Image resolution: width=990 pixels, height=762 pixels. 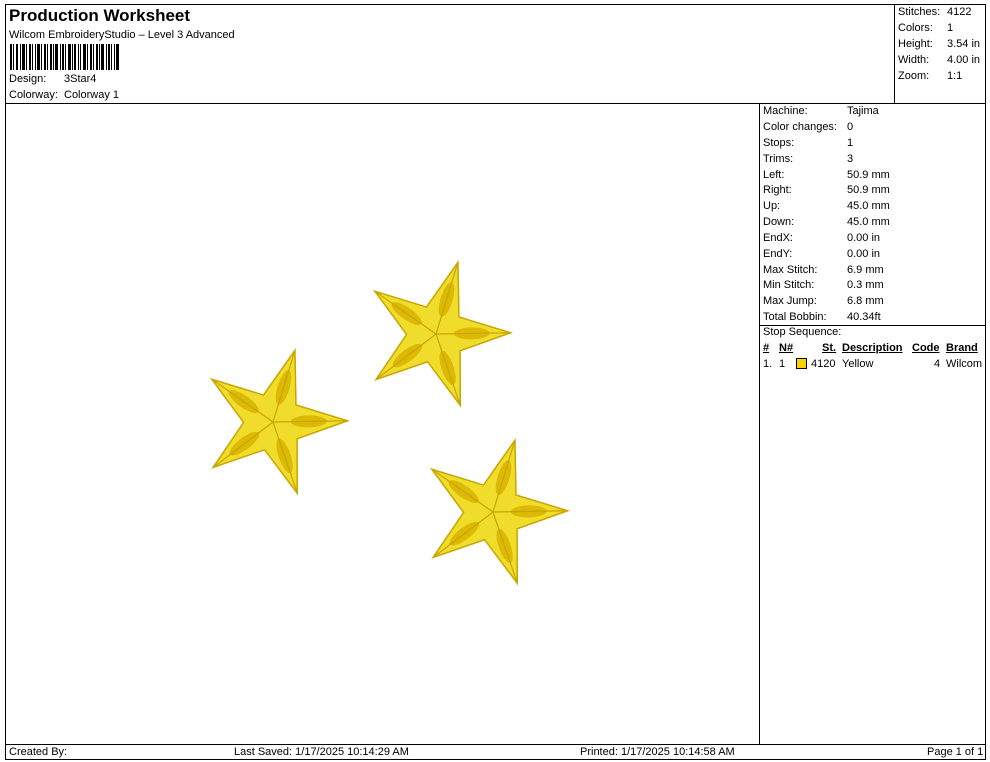 What do you see at coordinates (33, 95) in the screenshot?
I see `colorway-label: Colorway:` at bounding box center [33, 95].